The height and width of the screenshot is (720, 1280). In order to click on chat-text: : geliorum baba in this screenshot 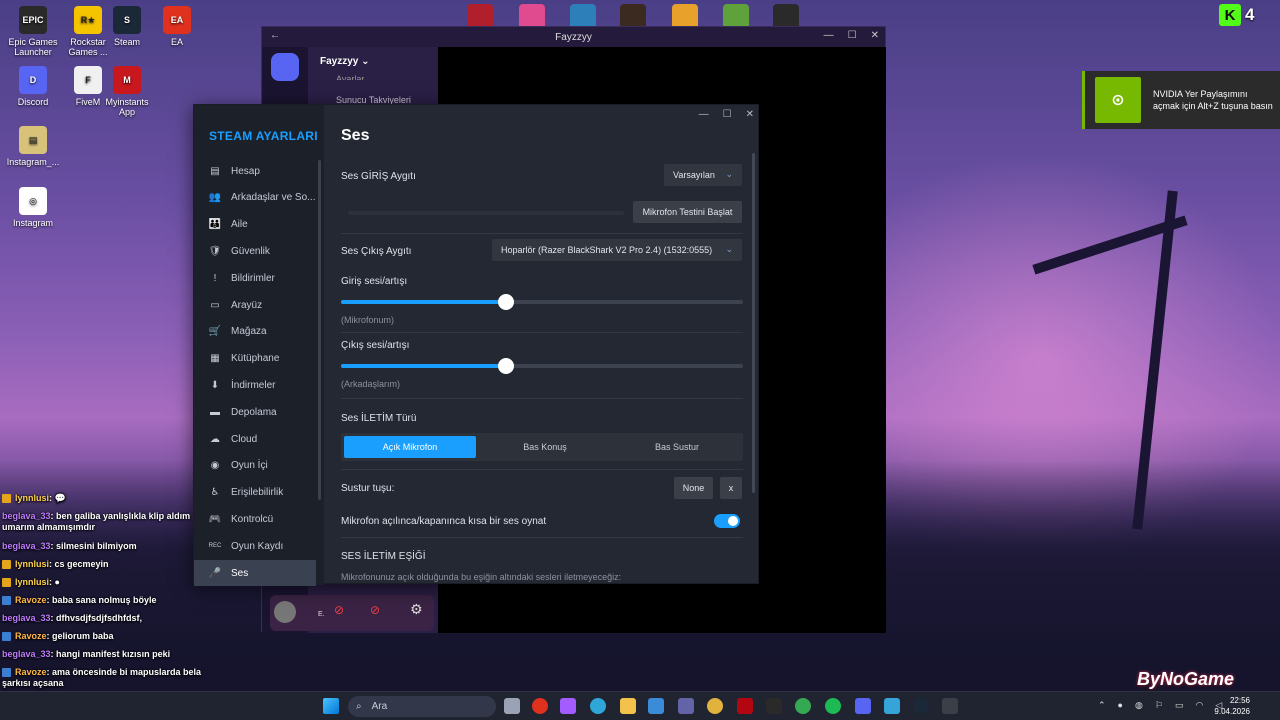, I will do `click(80, 636)`.